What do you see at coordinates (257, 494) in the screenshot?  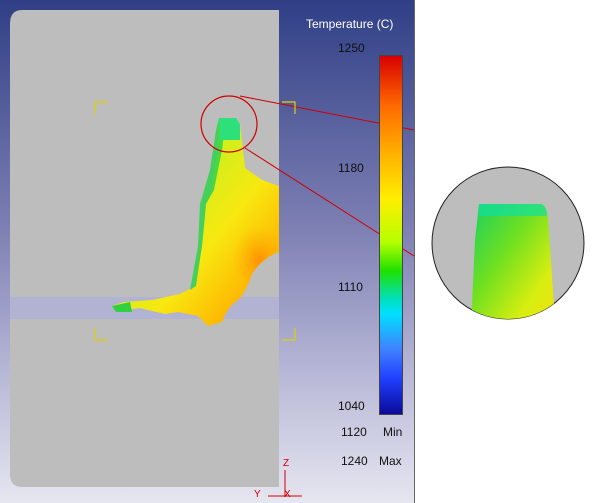 I see `axis-label-y: Y` at bounding box center [257, 494].